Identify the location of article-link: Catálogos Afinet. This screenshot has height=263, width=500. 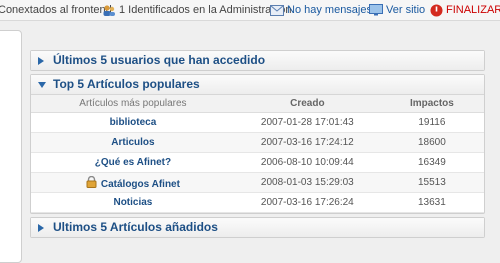
(140, 184).